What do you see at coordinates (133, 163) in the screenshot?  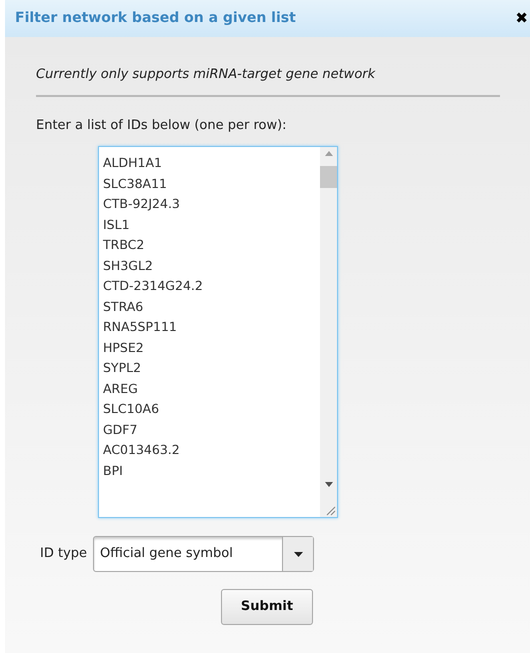 I see `id-entry: ALDH1A1` at bounding box center [133, 163].